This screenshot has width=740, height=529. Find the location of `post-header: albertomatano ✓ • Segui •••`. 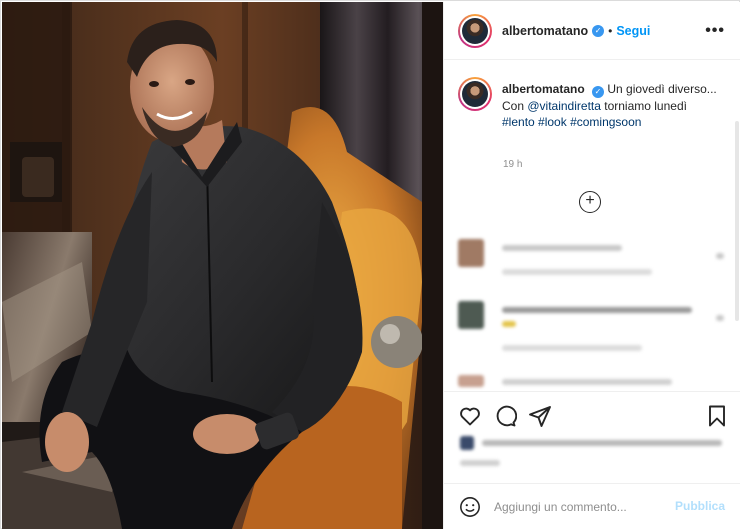

post-header: albertomatano ✓ • Segui ••• is located at coordinates (592, 31).